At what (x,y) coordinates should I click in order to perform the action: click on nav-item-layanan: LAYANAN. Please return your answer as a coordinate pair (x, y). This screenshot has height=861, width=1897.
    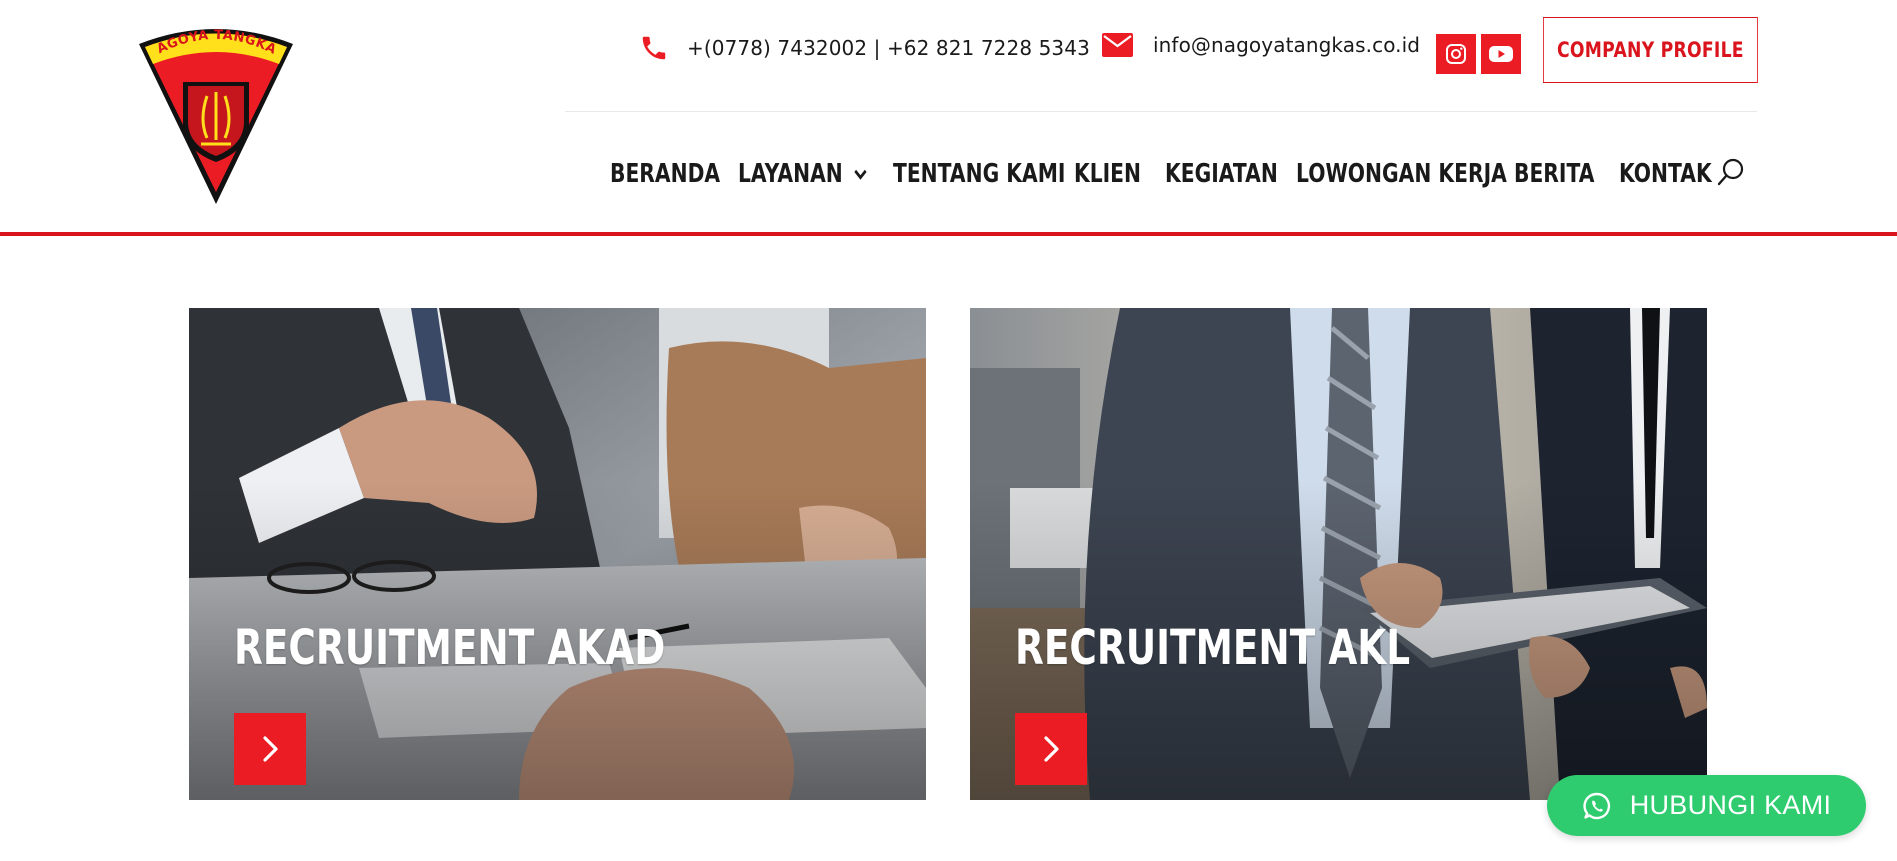
    Looking at the image, I should click on (815, 174).